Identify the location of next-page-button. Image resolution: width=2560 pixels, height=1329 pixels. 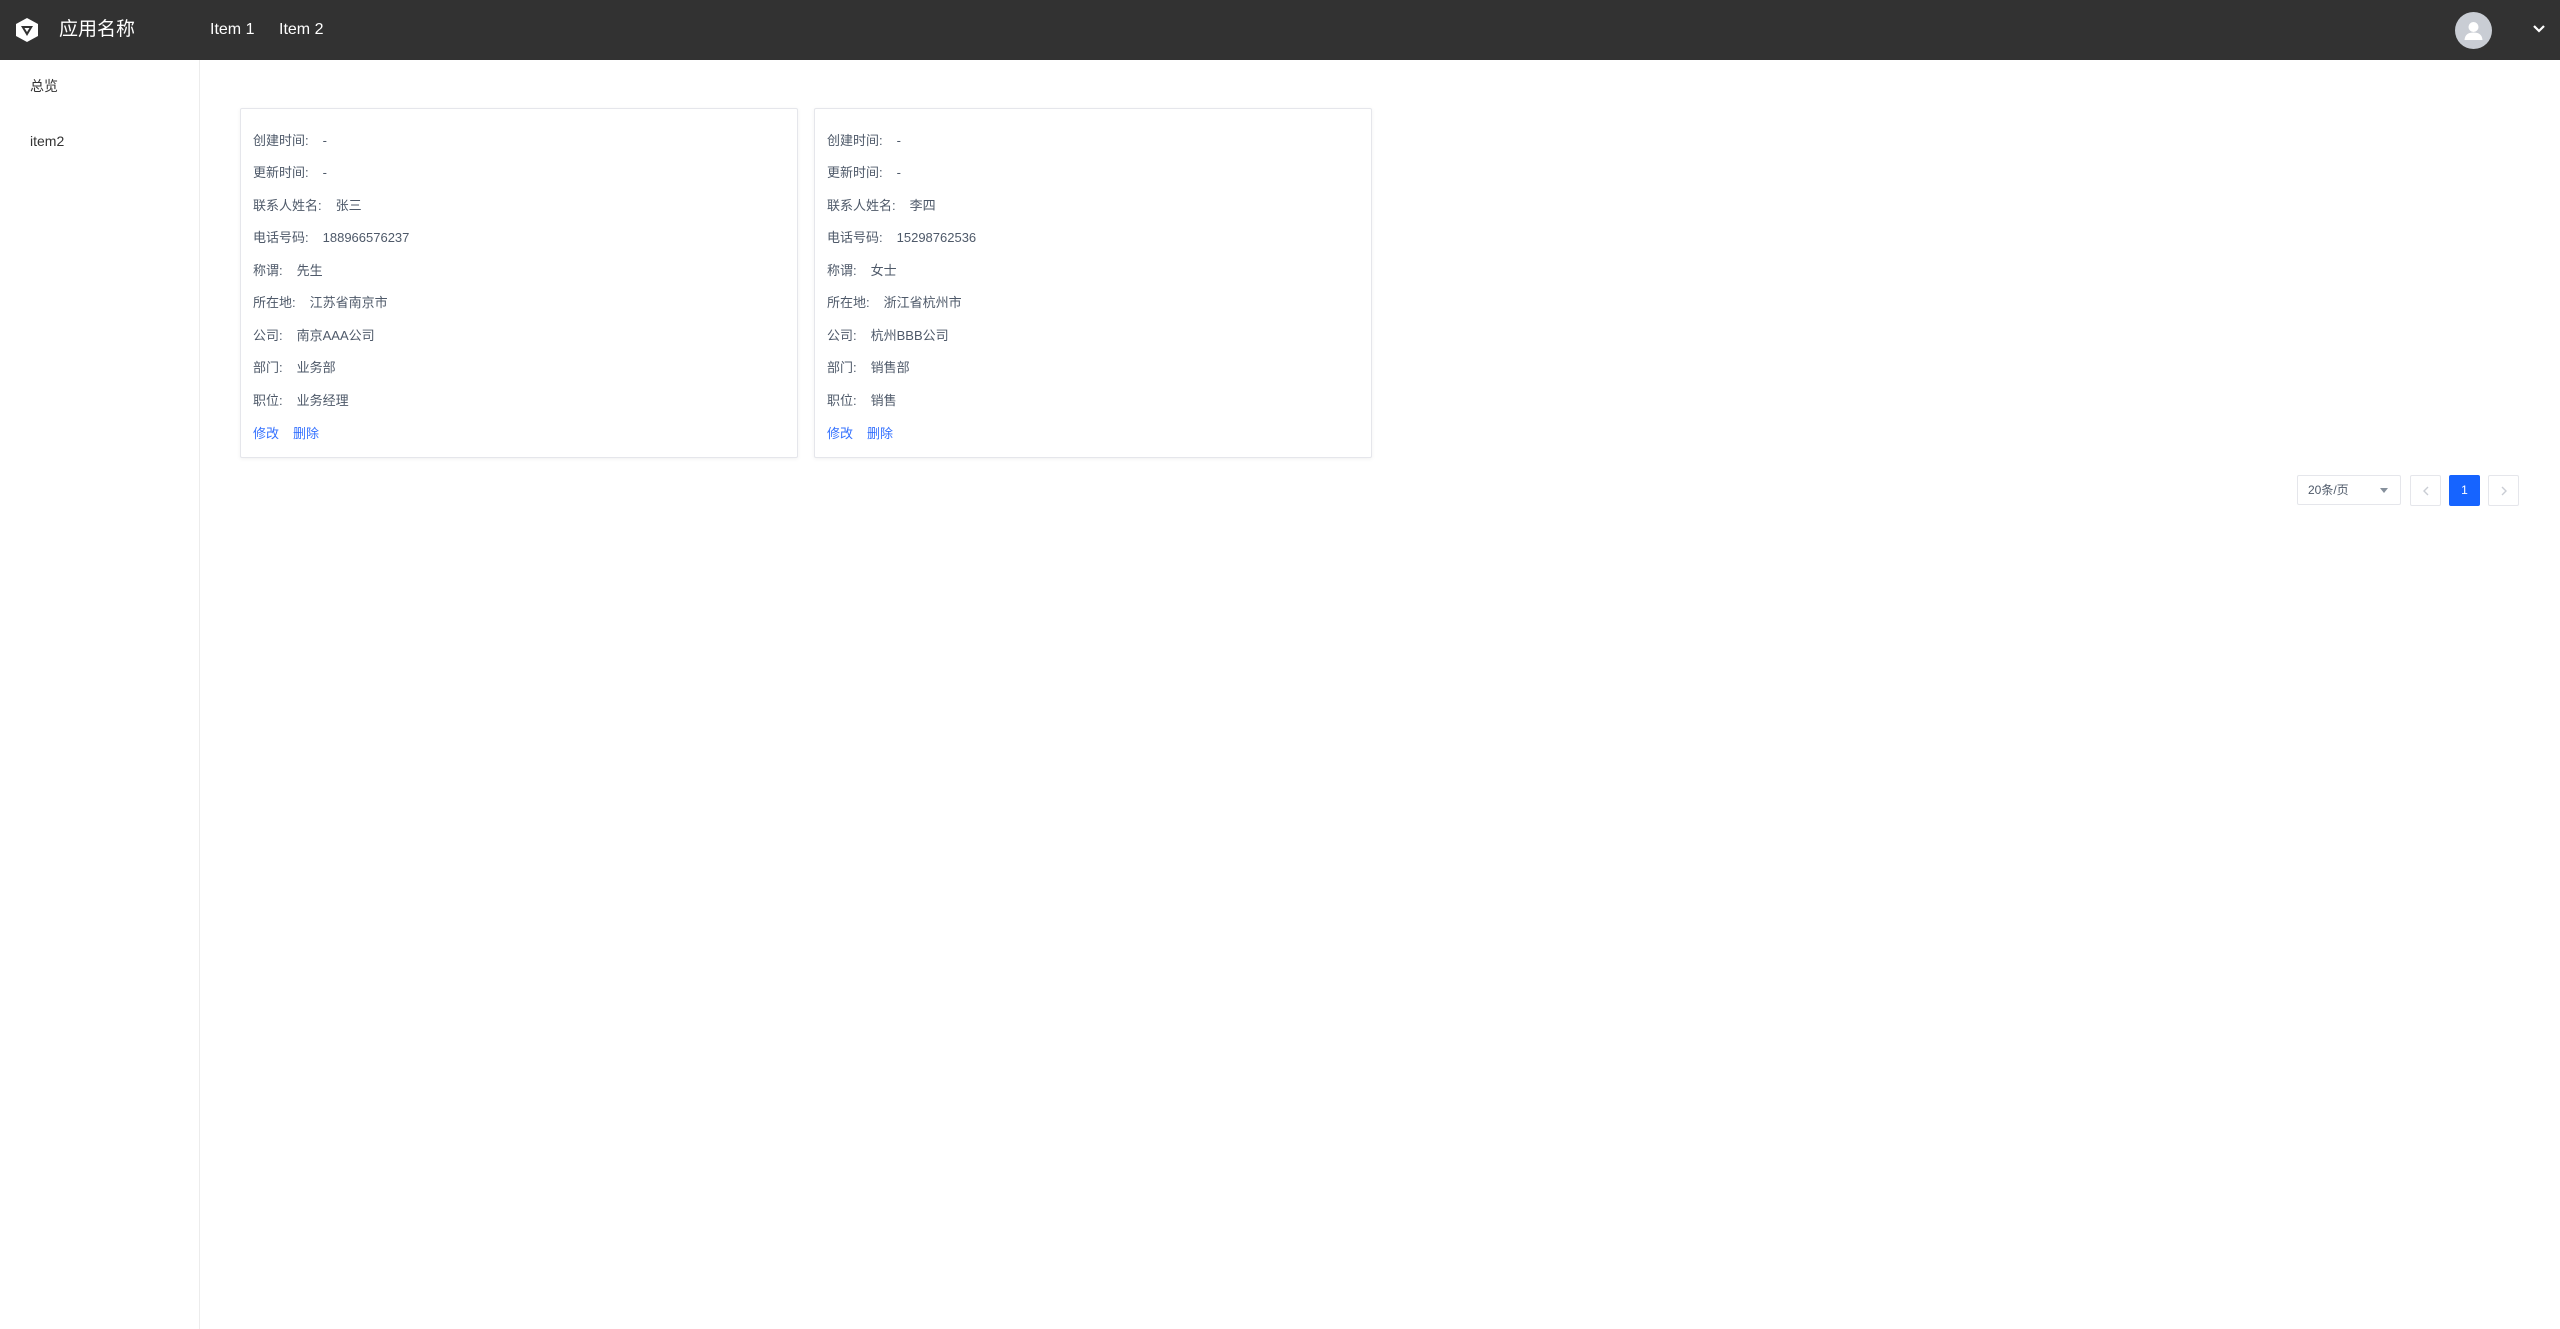
(2503, 490).